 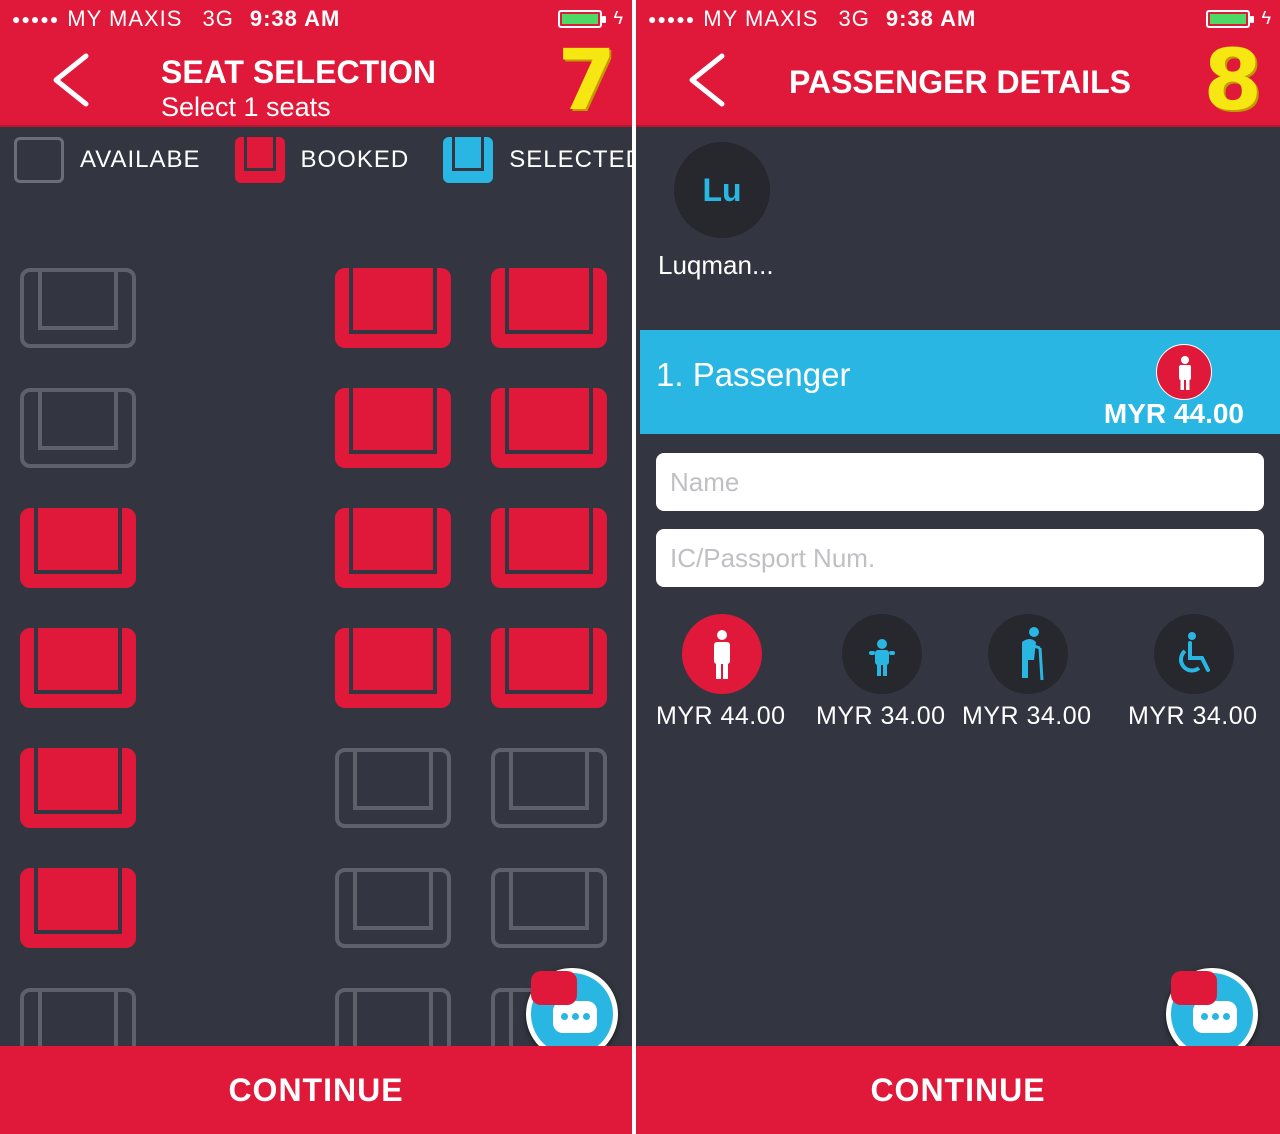 I want to click on passenger-label: 1. Passenger, so click(x=753, y=374).